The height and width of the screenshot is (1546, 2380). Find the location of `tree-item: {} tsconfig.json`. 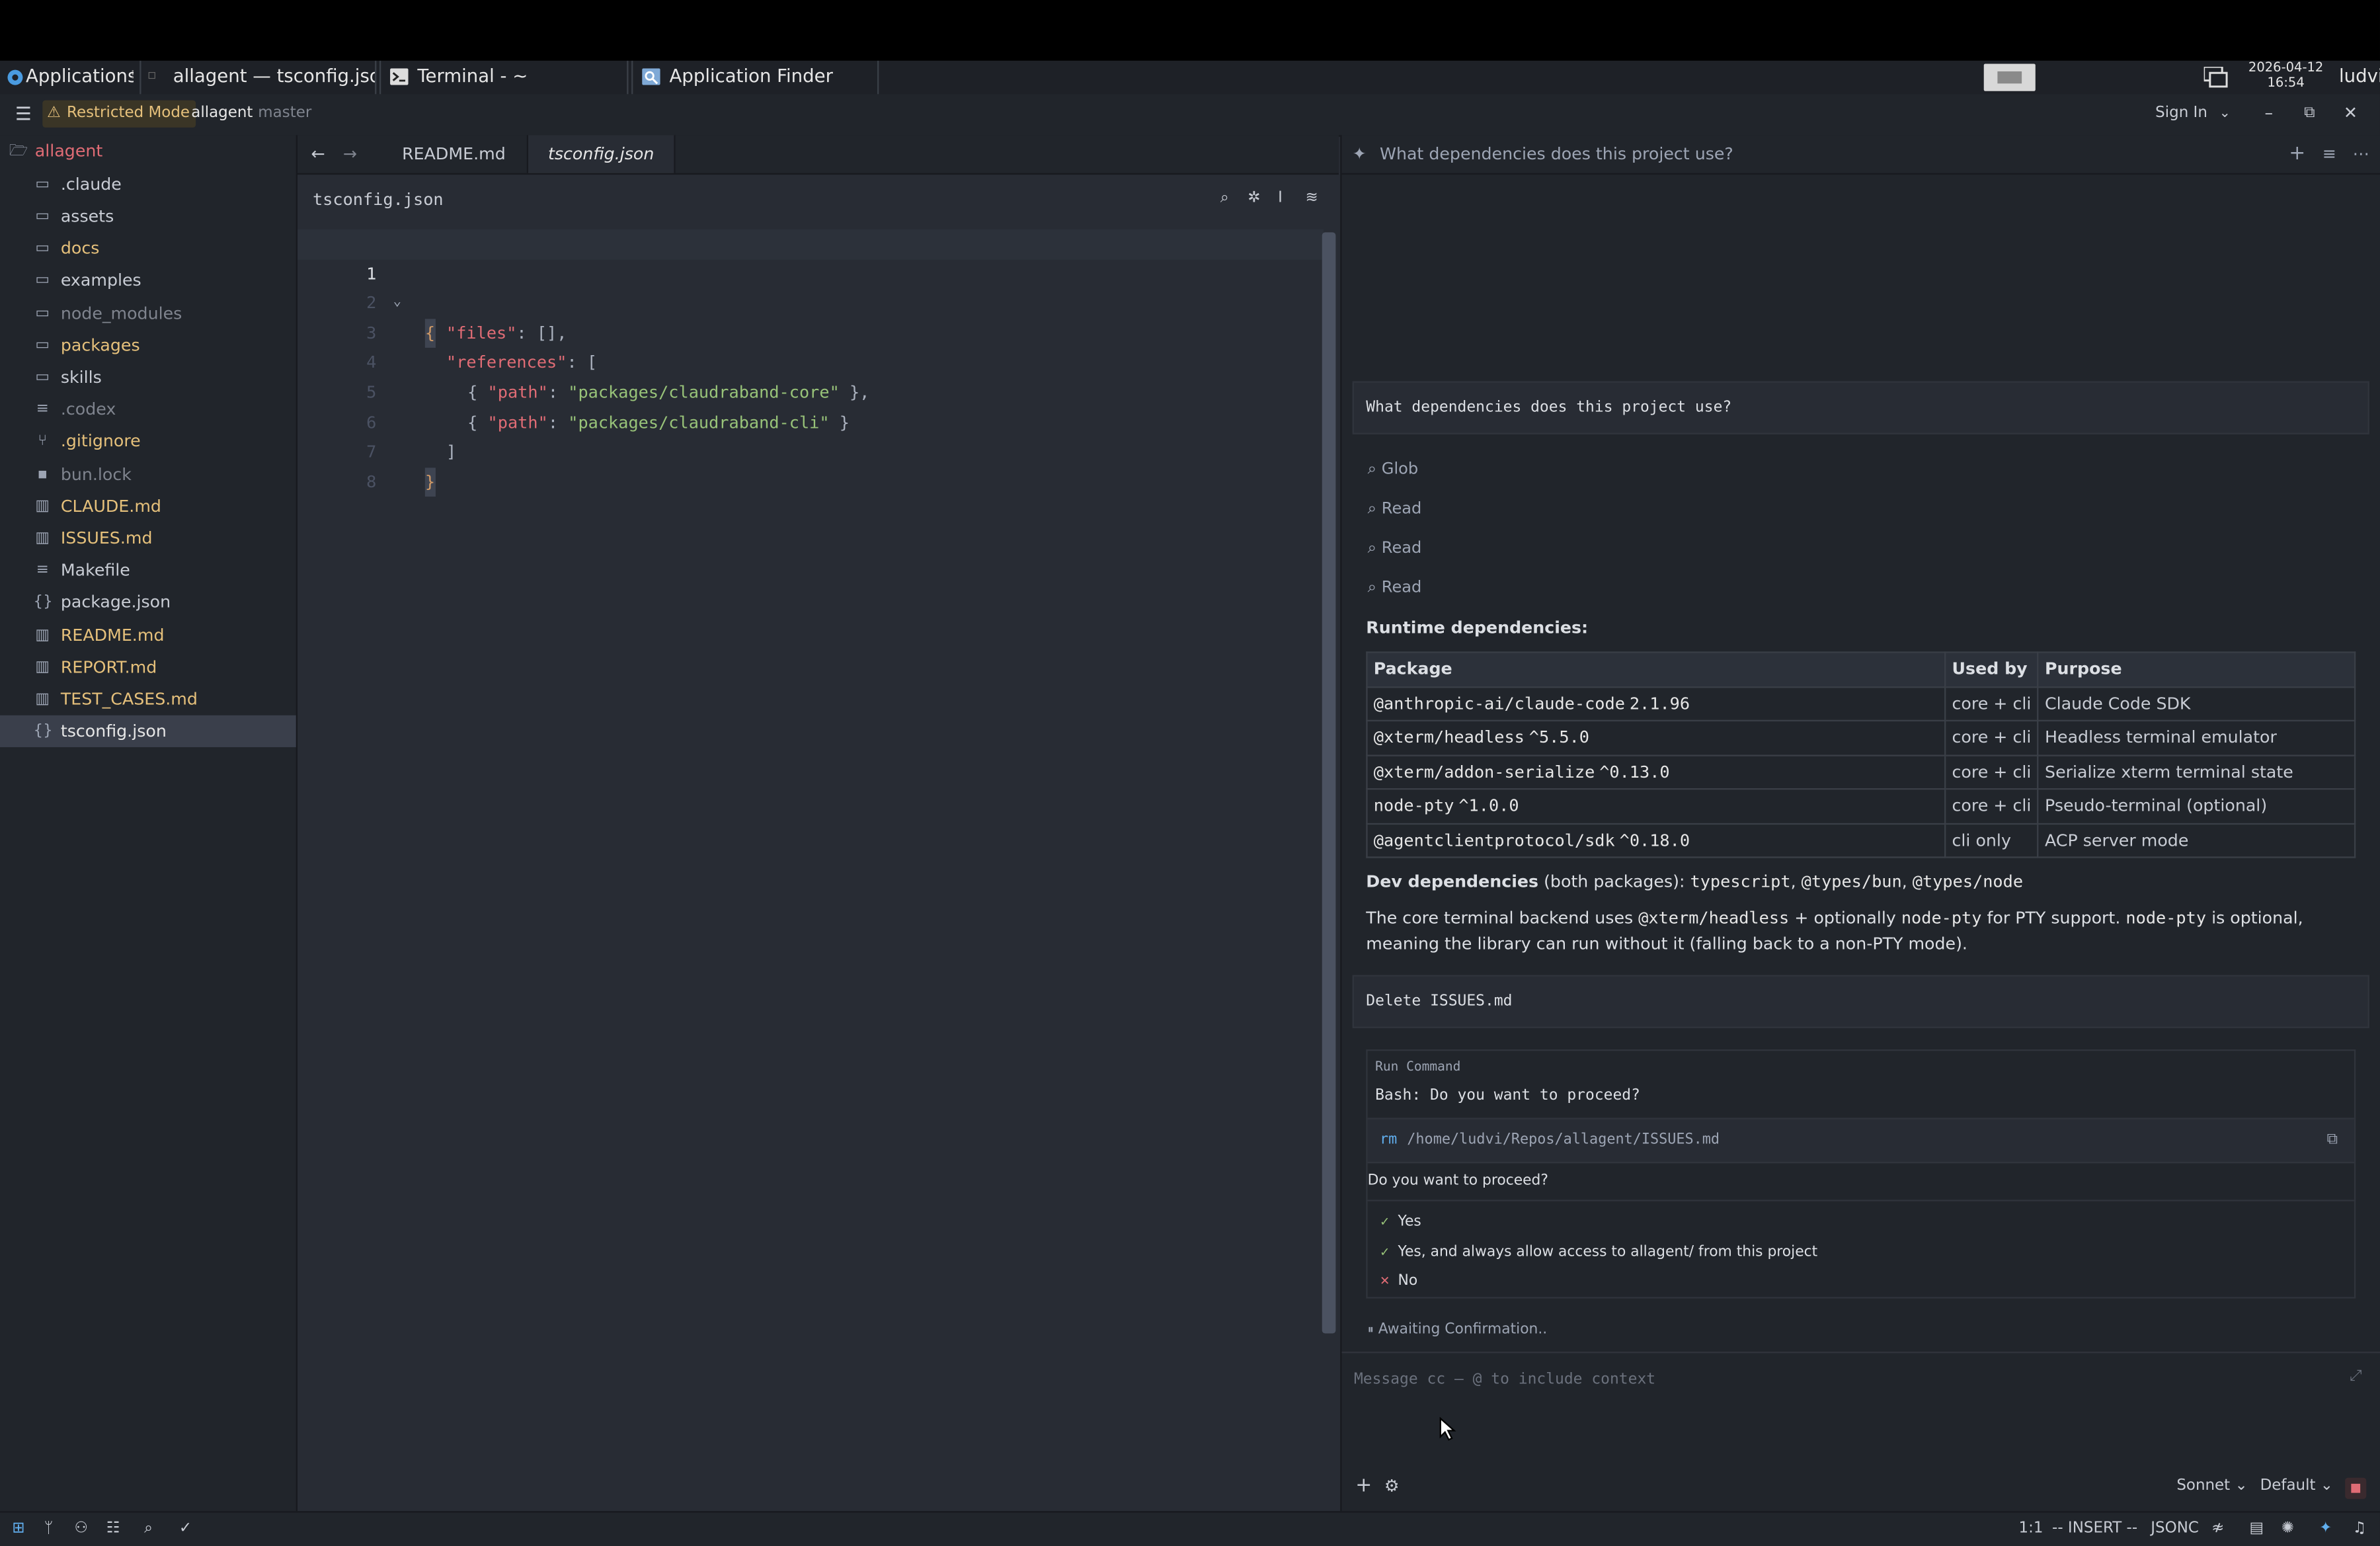

tree-item: {} tsconfig.json is located at coordinates (148, 731).